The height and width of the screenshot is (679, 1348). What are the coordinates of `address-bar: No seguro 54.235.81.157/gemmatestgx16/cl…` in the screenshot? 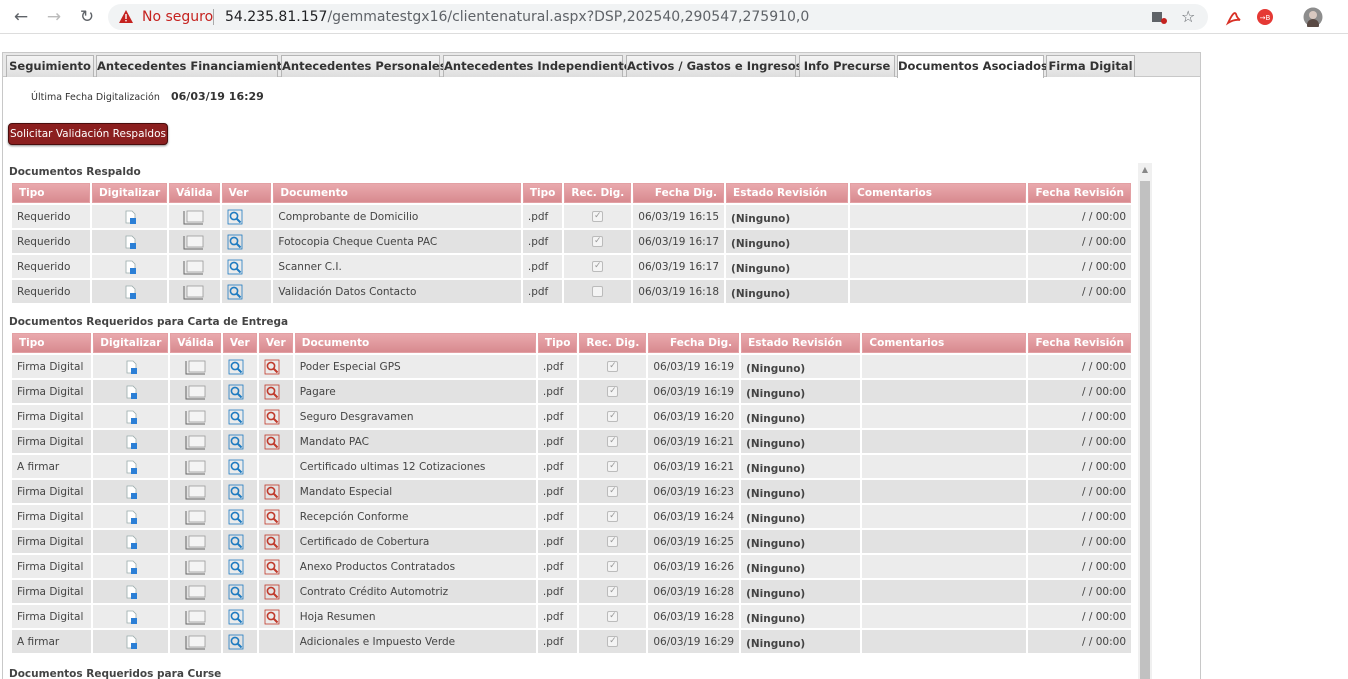 It's located at (658, 17).